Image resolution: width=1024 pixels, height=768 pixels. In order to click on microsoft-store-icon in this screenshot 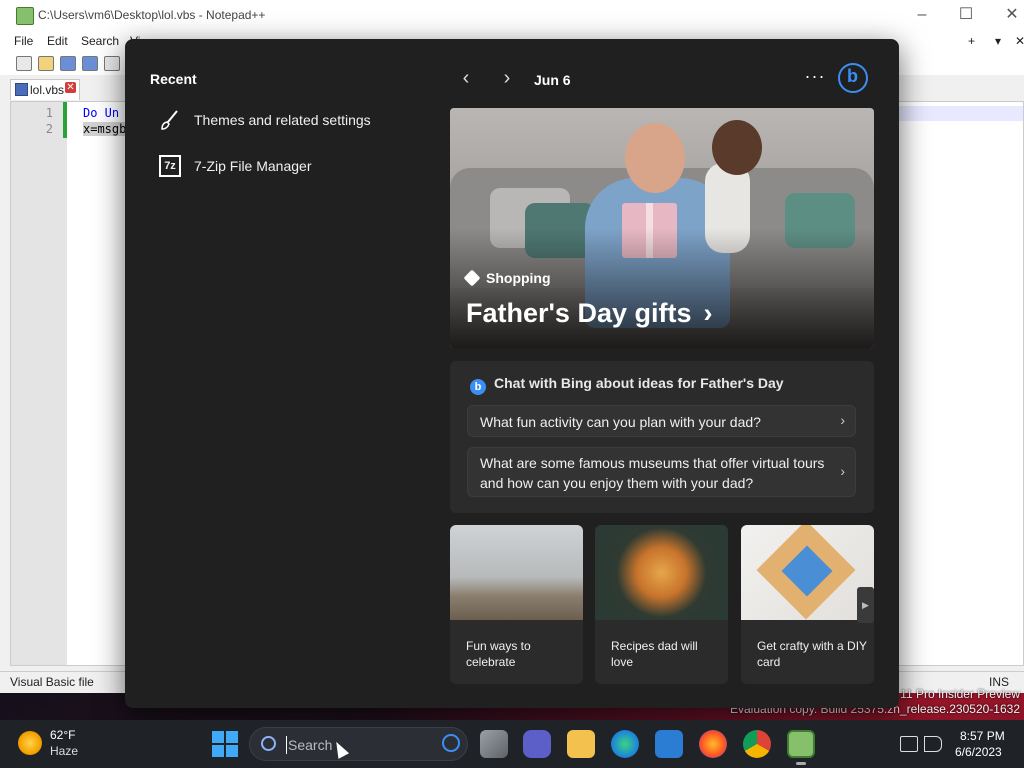, I will do `click(669, 744)`.